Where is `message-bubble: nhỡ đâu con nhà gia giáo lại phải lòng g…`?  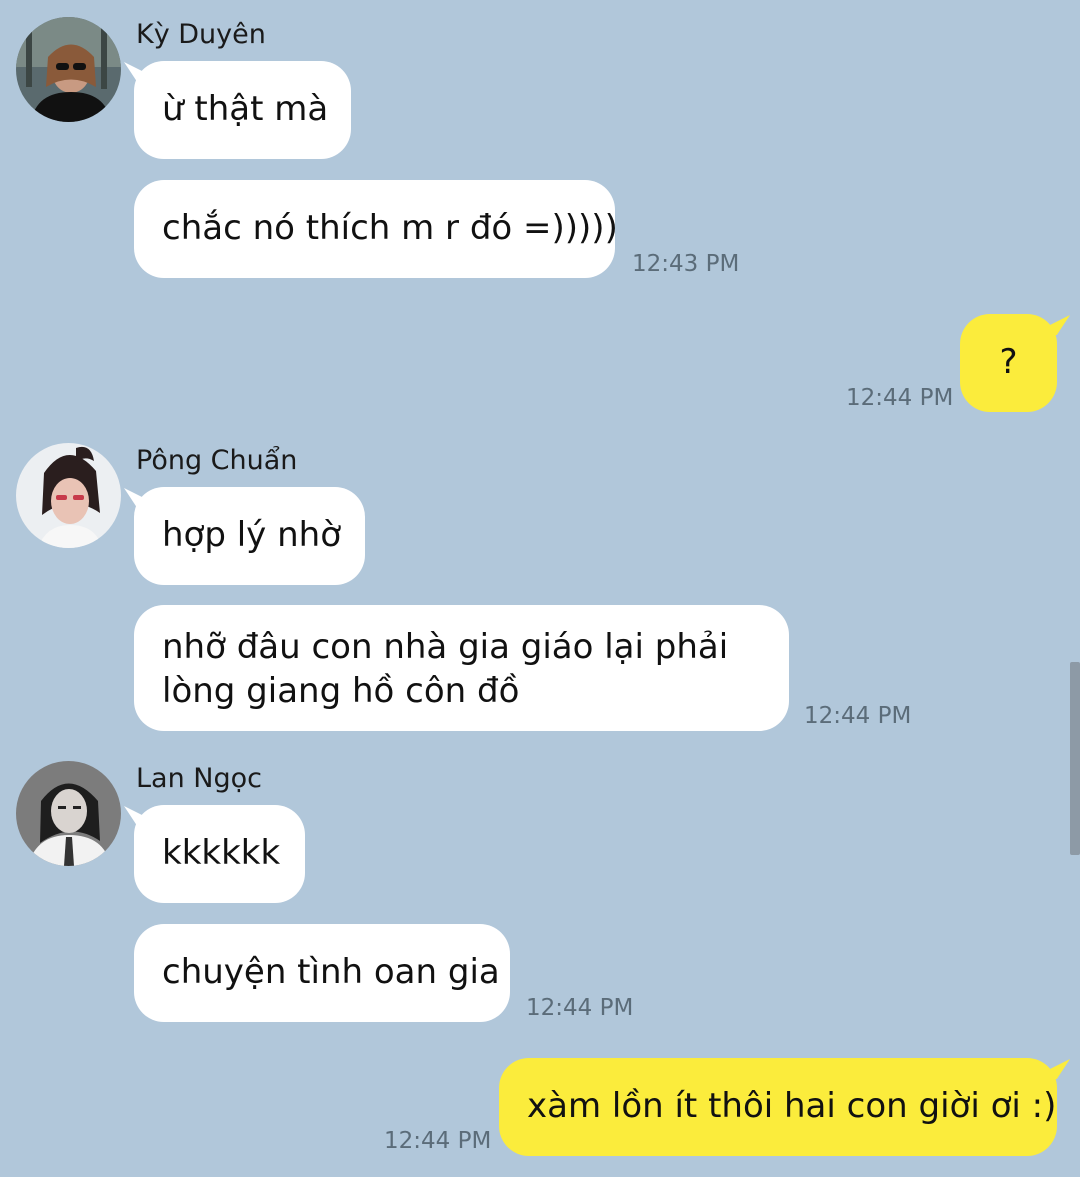 message-bubble: nhỡ đâu con nhà gia giáo lại phải lòng g… is located at coordinates (461, 668).